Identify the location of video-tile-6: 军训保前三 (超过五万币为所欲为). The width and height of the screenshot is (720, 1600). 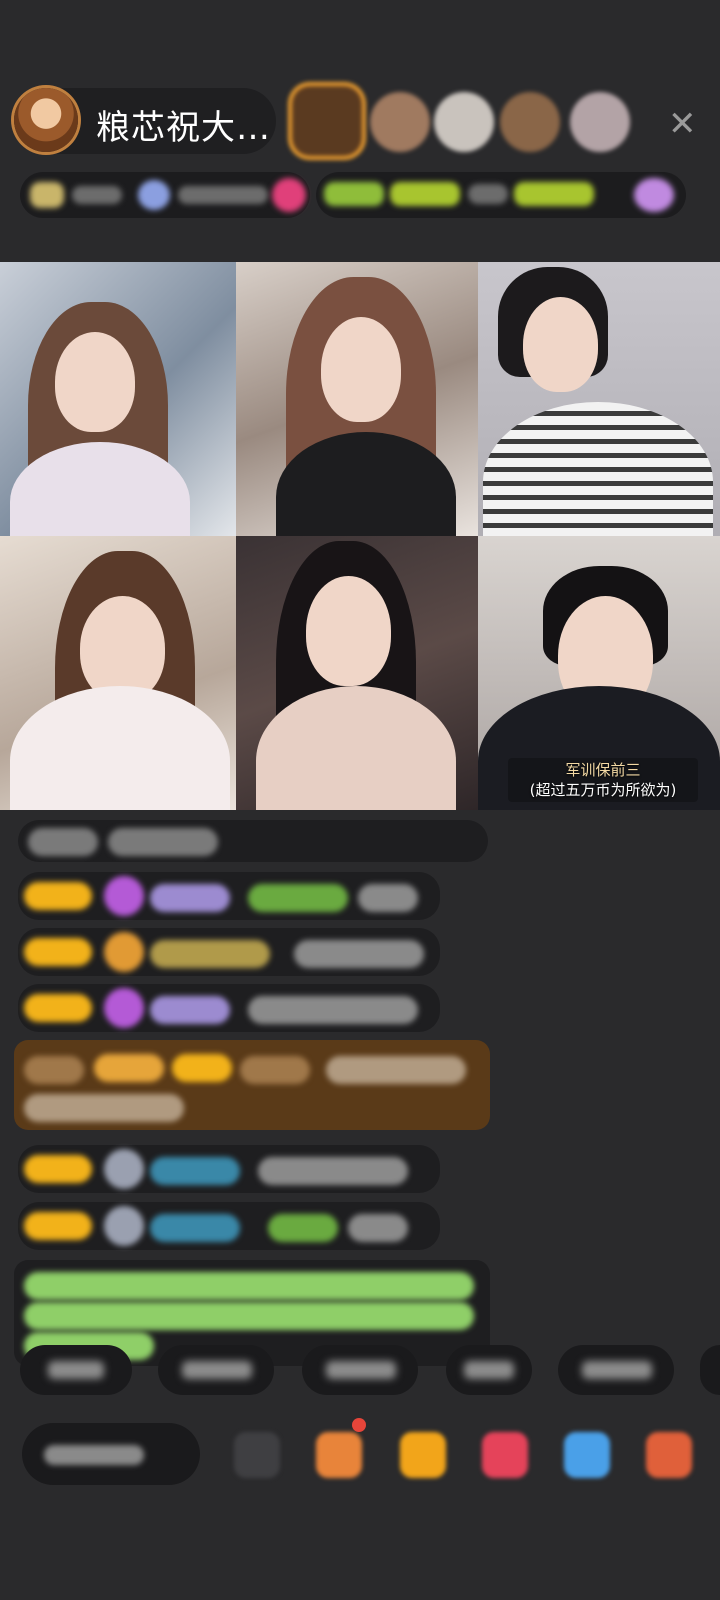
(599, 673).